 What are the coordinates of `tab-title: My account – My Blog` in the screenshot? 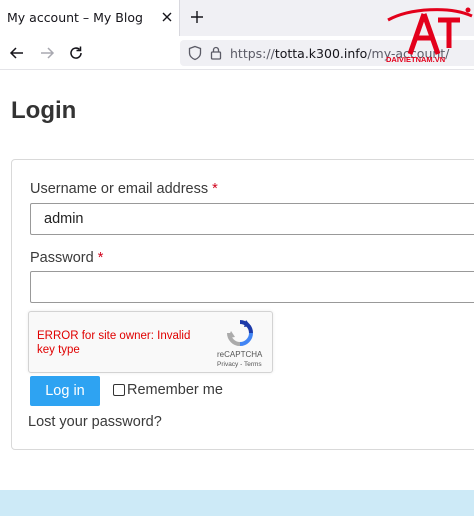 It's located at (75, 17).